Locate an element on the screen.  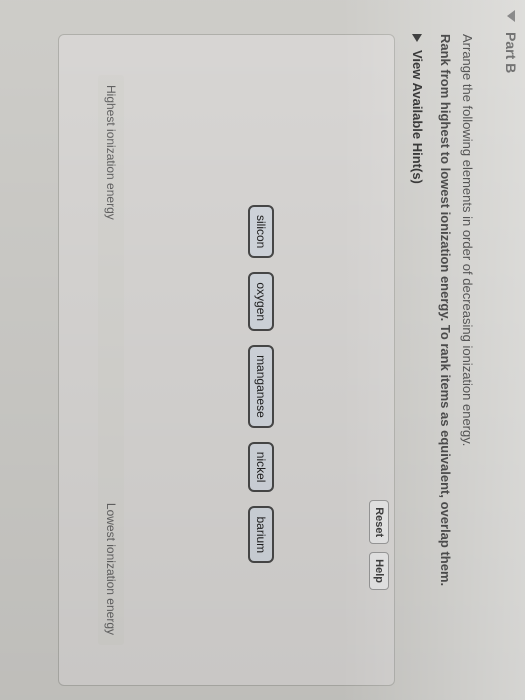
hint-label: View Available Hint(s) is located at coordinates (417, 117).